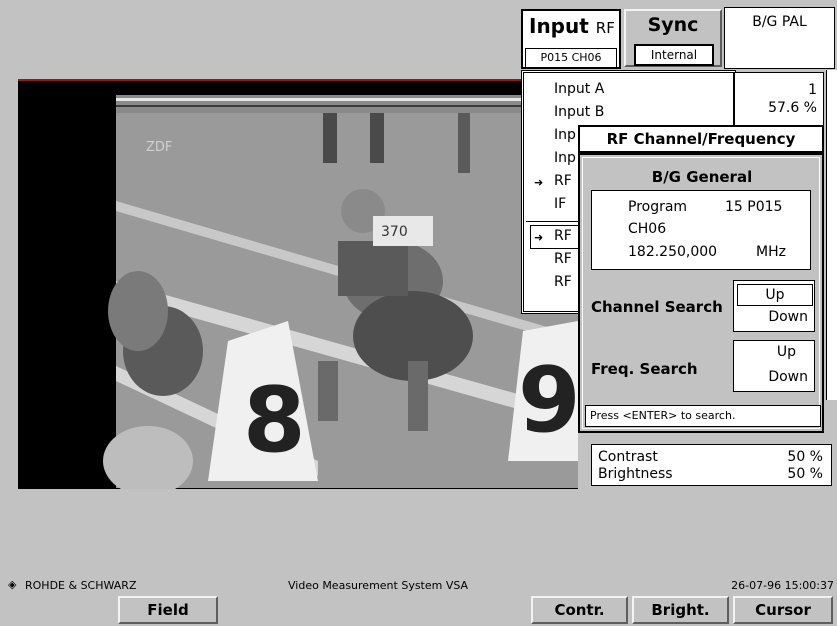 The image size is (837, 626). What do you see at coordinates (571, 58) in the screenshot?
I see `tab-input-sub: P015 CH06` at bounding box center [571, 58].